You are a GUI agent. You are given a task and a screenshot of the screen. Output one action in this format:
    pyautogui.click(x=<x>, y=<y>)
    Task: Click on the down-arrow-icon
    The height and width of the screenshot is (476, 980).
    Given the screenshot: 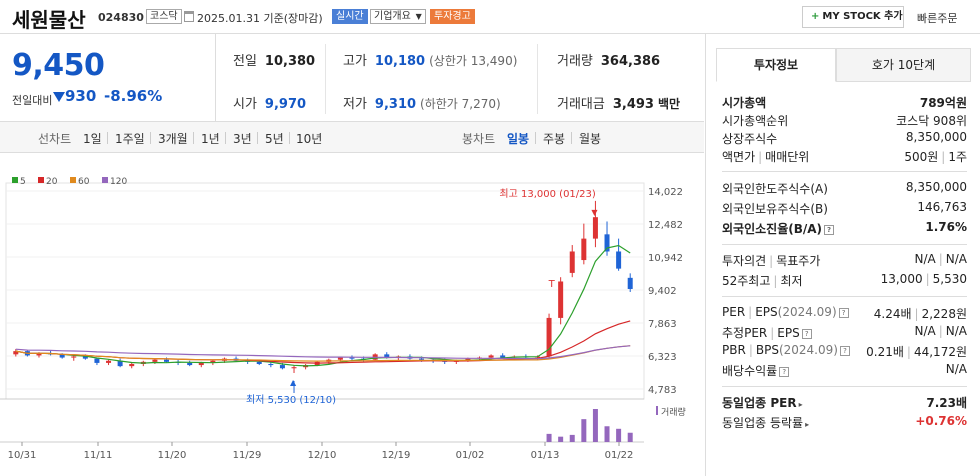 What is the action you would take?
    pyautogui.click(x=59, y=97)
    